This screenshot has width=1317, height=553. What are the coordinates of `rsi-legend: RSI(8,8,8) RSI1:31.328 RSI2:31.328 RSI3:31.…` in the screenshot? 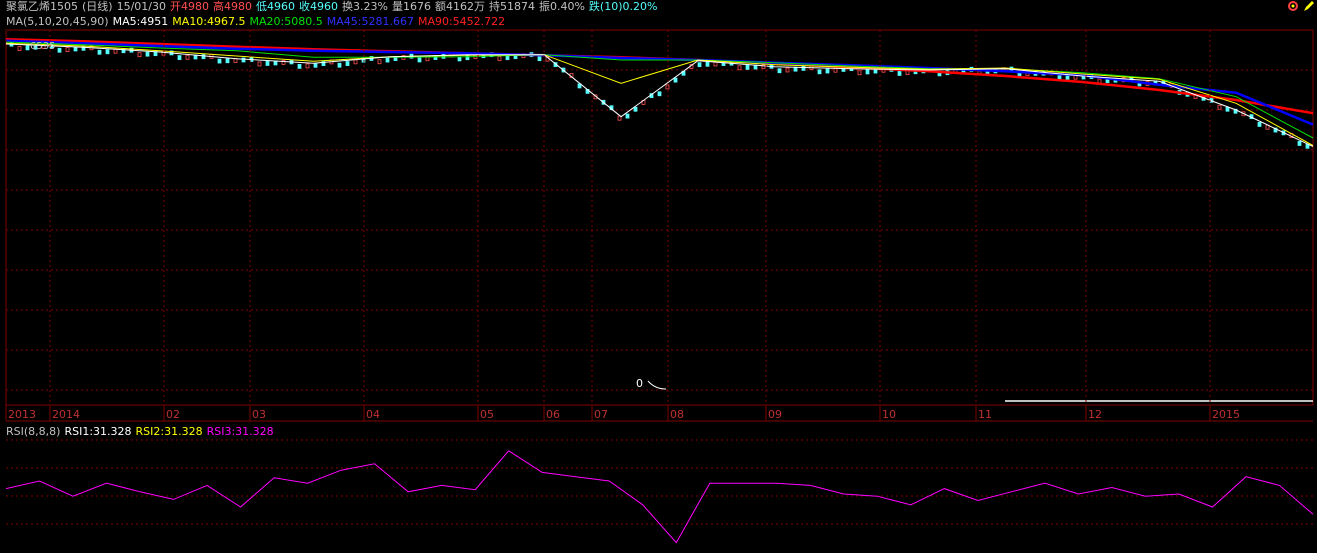 It's located at (142, 431).